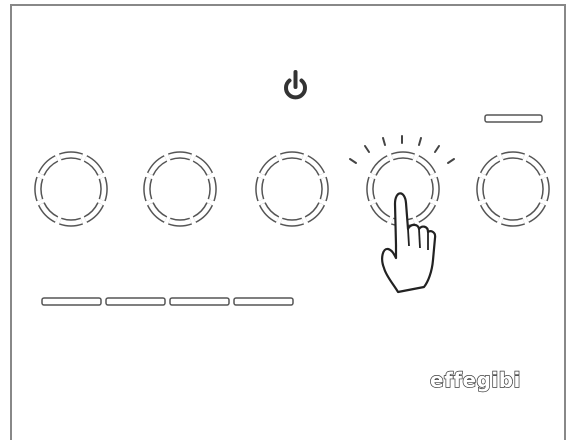 This screenshot has width=572, height=440. Describe the element at coordinates (402, 149) in the screenshot. I see `press-rays-icon` at that location.